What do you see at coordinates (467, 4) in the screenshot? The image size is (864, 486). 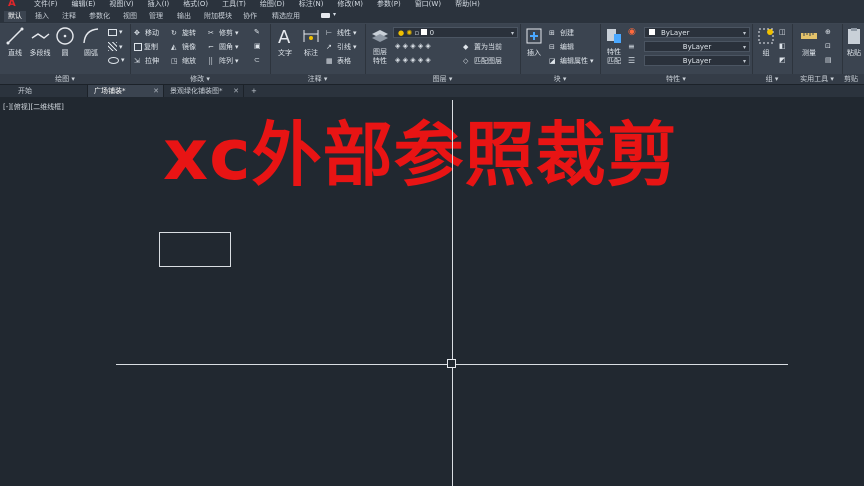 I see `menu-item: 帮助(H)` at bounding box center [467, 4].